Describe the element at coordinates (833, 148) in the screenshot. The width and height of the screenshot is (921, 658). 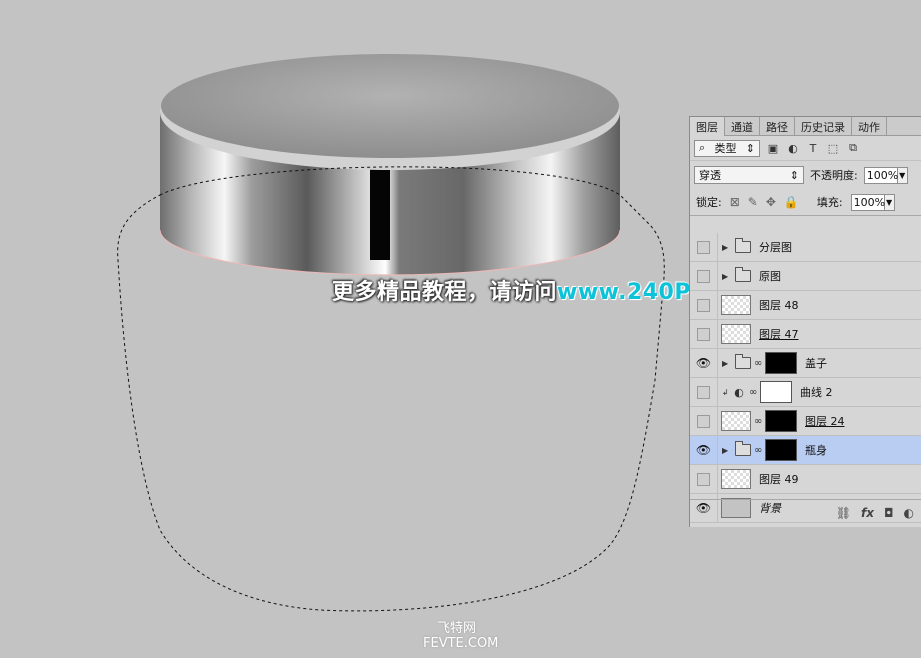
I see `shape-filter-icon: ⬚` at that location.